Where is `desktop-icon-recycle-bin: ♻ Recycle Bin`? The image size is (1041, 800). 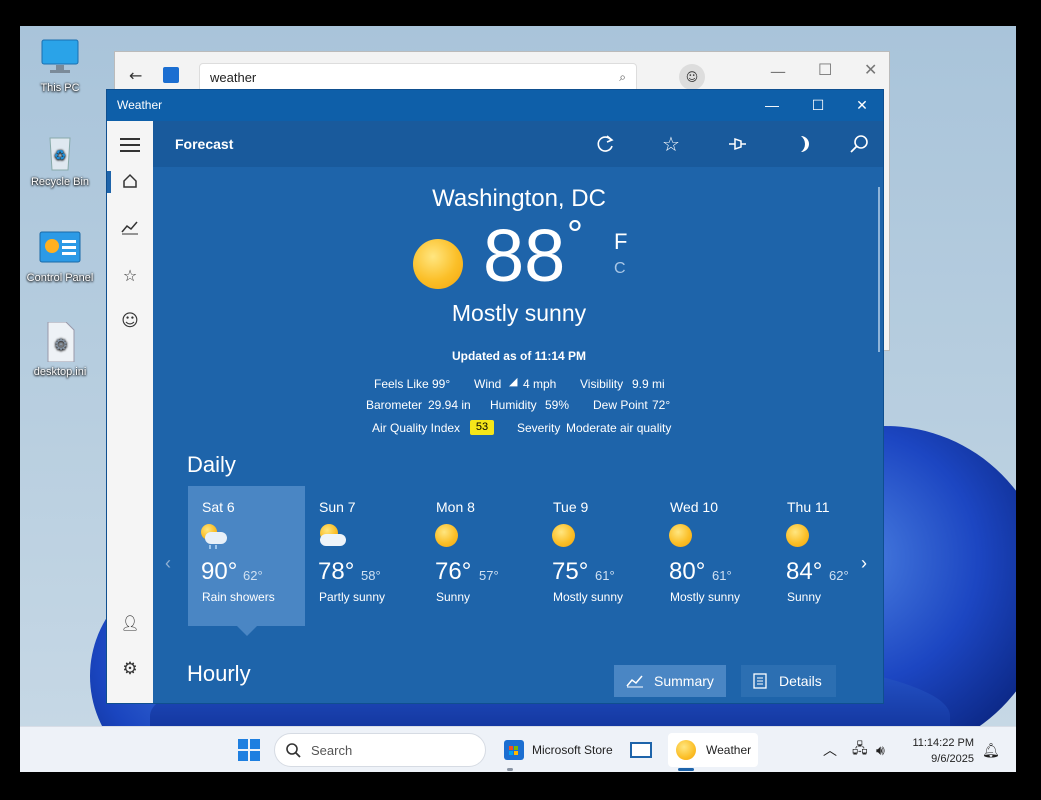 desktop-icon-recycle-bin: ♻ Recycle Bin is located at coordinates (60, 160).